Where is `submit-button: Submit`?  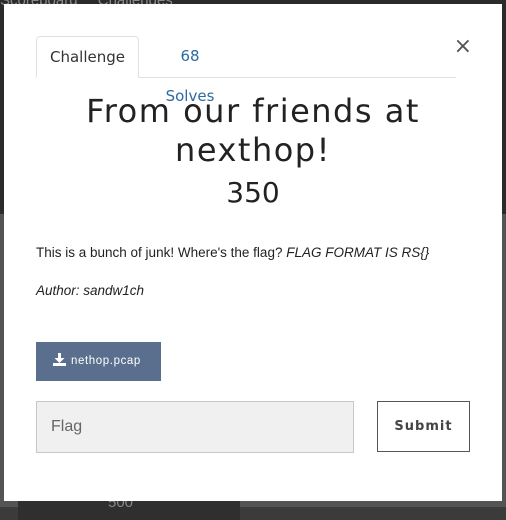 submit-button: Submit is located at coordinates (423, 426).